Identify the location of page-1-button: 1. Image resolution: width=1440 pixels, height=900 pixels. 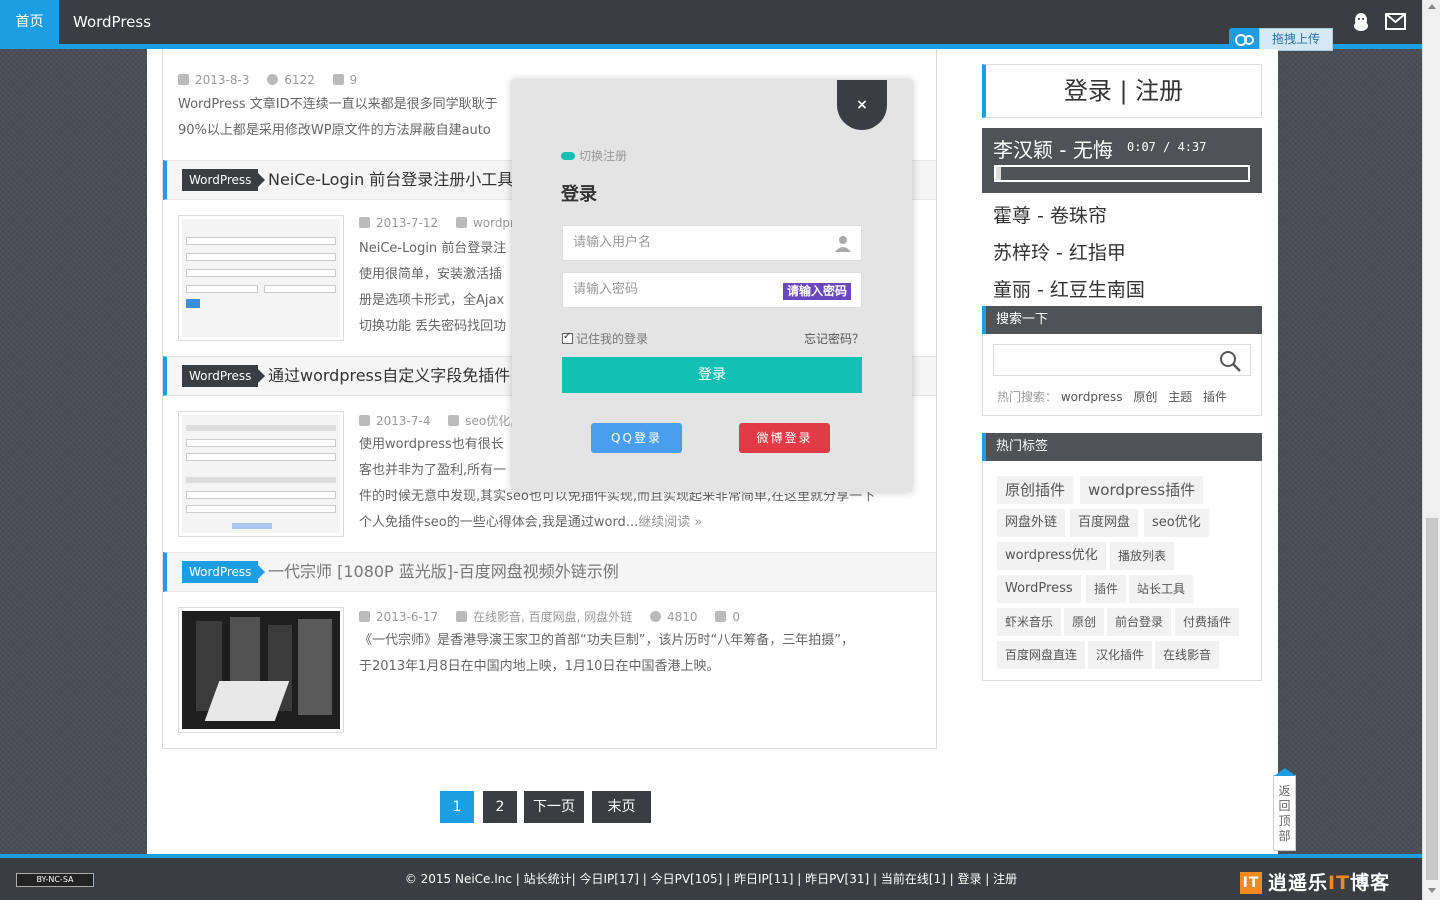
(457, 807).